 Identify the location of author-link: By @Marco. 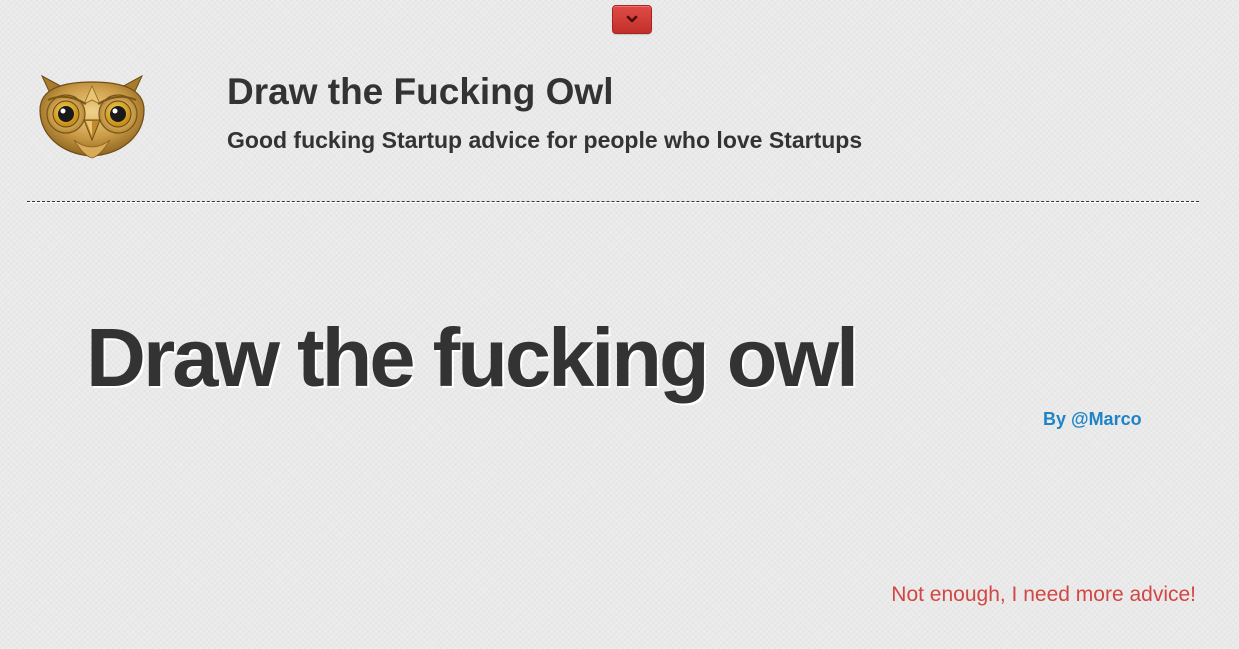
(1092, 419).